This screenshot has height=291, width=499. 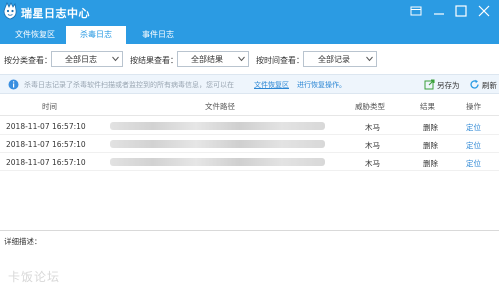 I want to click on save-as-icon, so click(x=429, y=84).